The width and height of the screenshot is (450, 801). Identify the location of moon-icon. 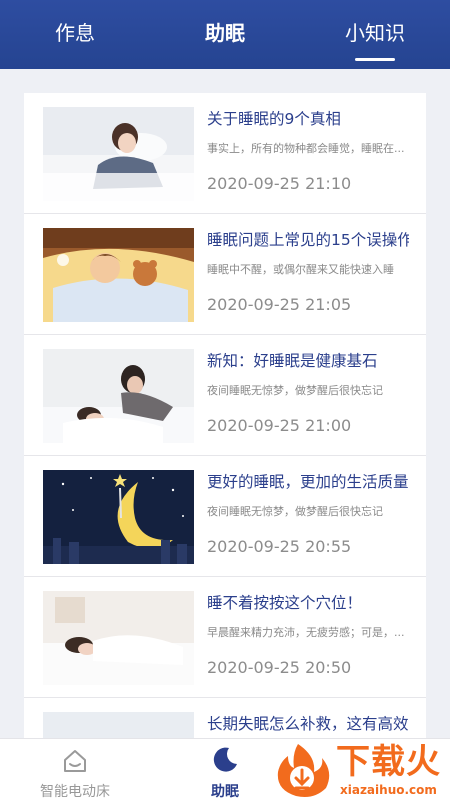
(225, 759).